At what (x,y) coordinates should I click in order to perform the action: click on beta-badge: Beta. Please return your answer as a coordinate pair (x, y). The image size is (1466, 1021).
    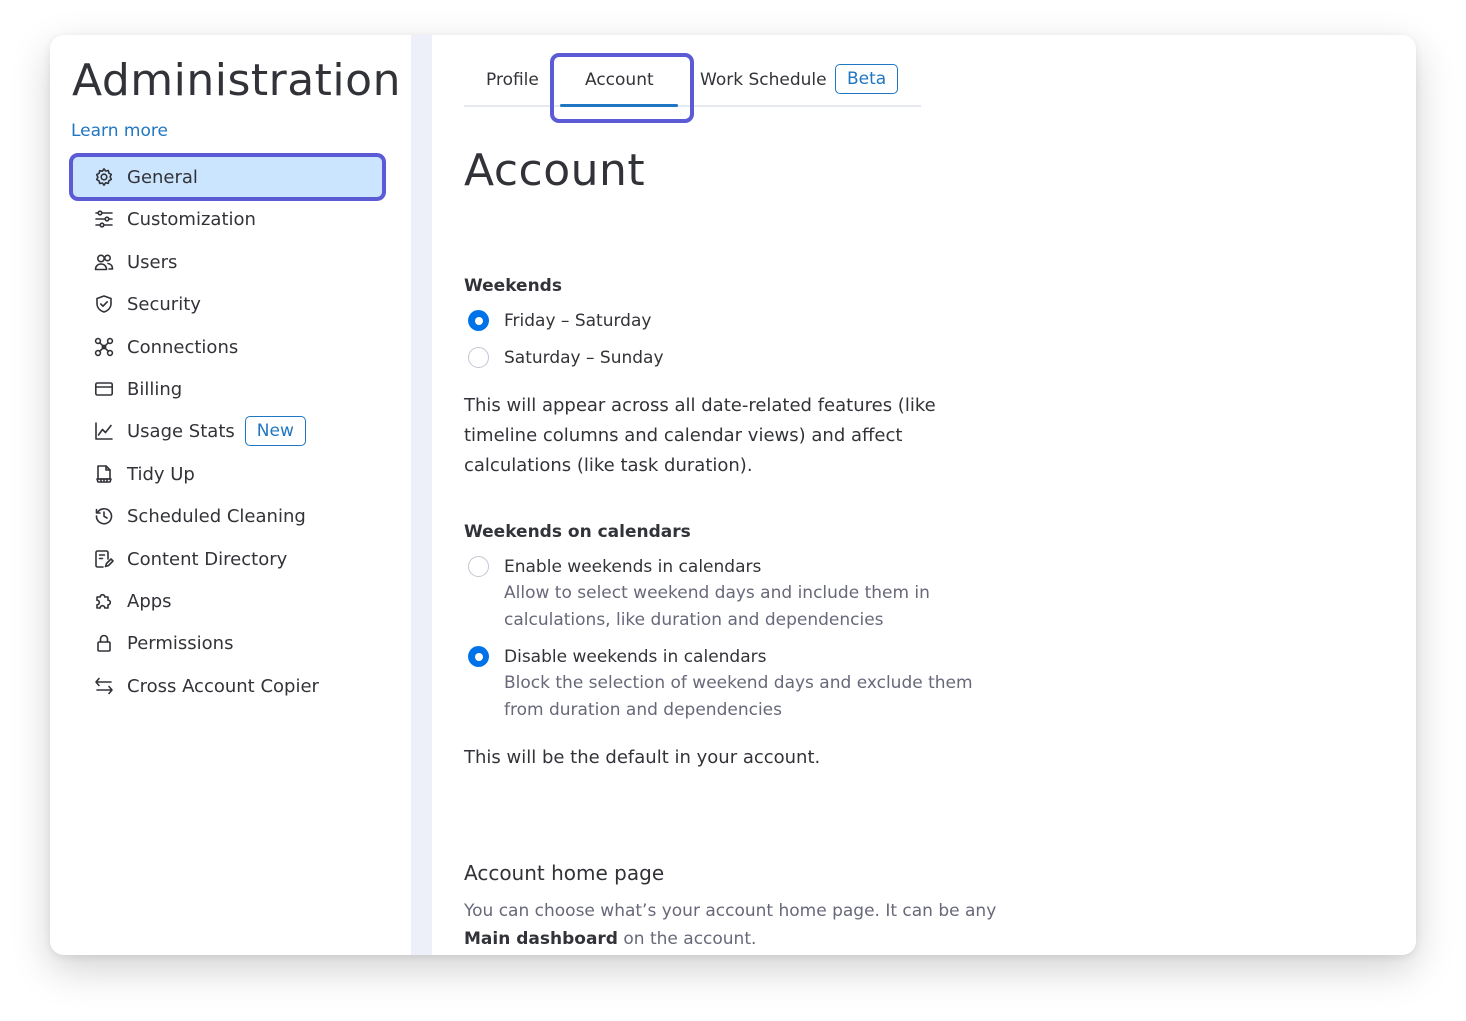
    Looking at the image, I should click on (867, 79).